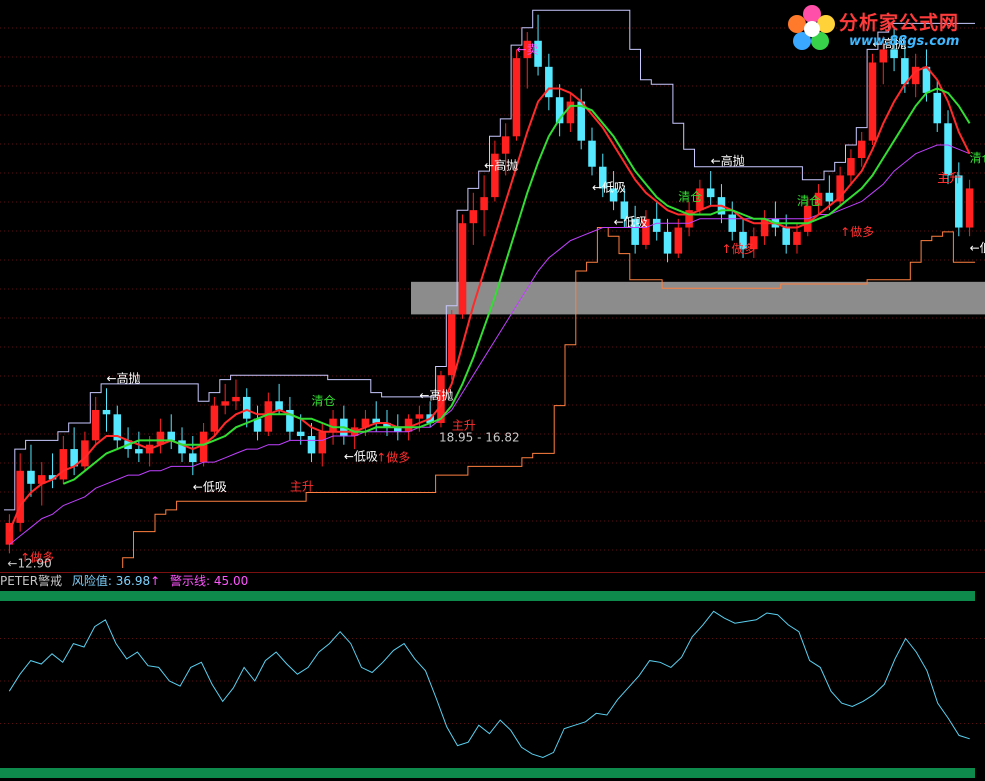 The image size is (985, 781). Describe the element at coordinates (209, 581) in the screenshot. I see `warning-line-label: 警示线: 45.00` at that location.